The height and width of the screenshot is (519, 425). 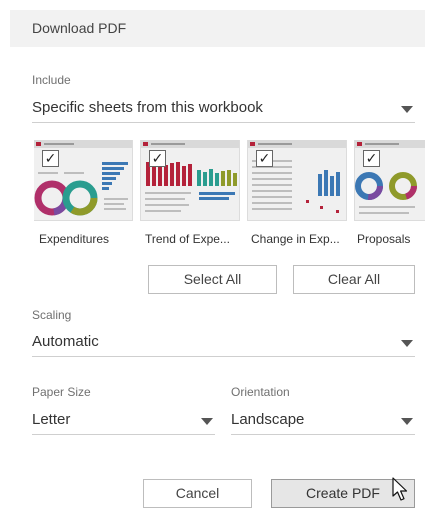 What do you see at coordinates (52, 315) in the screenshot?
I see `scaling-label: Scaling` at bounding box center [52, 315].